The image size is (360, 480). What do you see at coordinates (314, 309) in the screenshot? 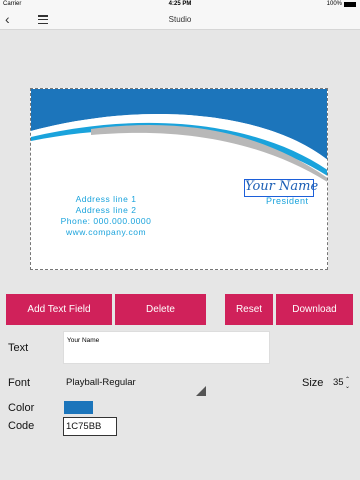
I see `download-button: Download` at bounding box center [314, 309].